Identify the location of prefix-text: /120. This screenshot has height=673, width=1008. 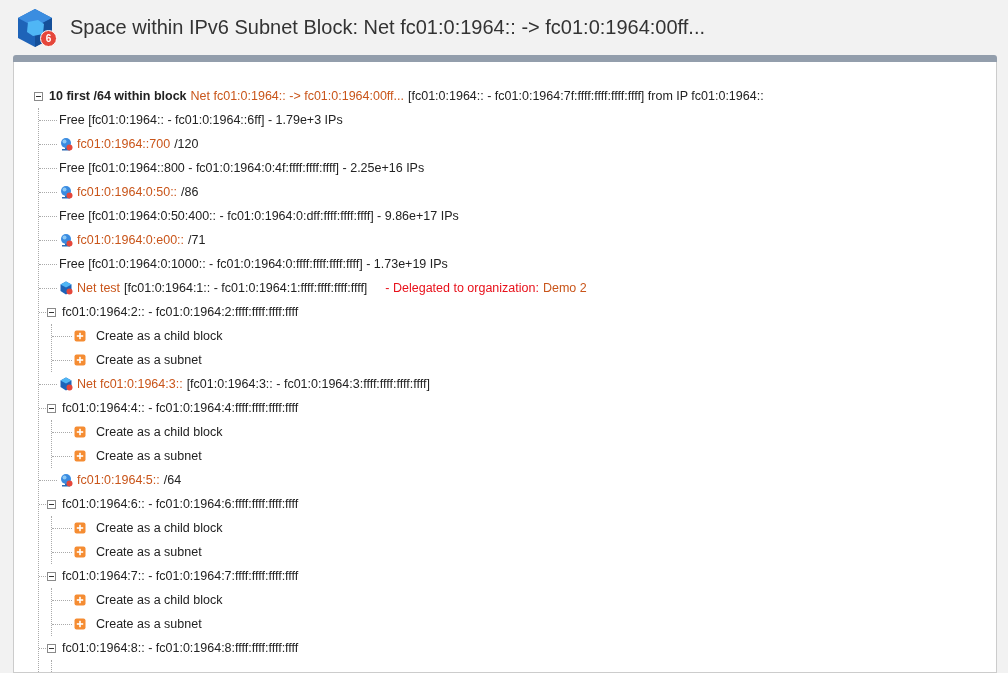
(186, 144).